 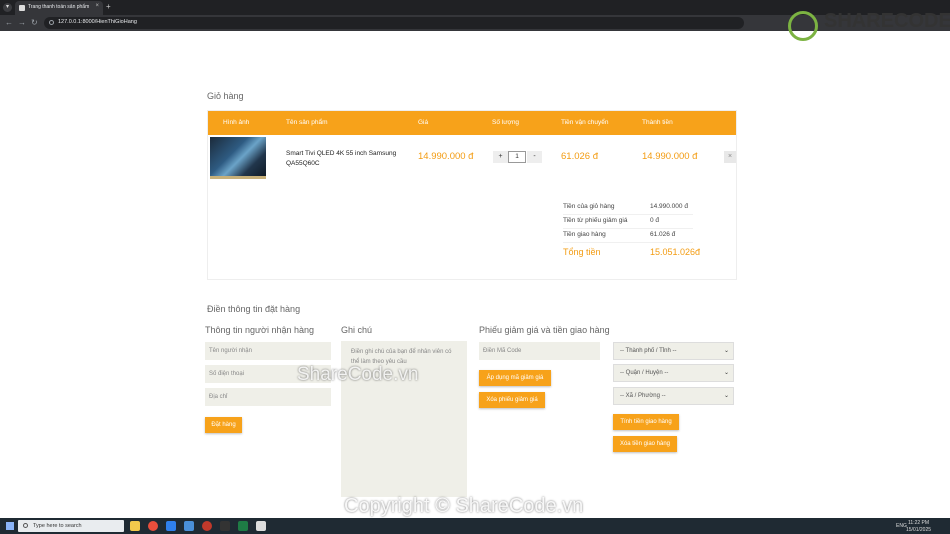 I want to click on district-select-value: -- Quận / Huyện --, so click(x=644, y=373).